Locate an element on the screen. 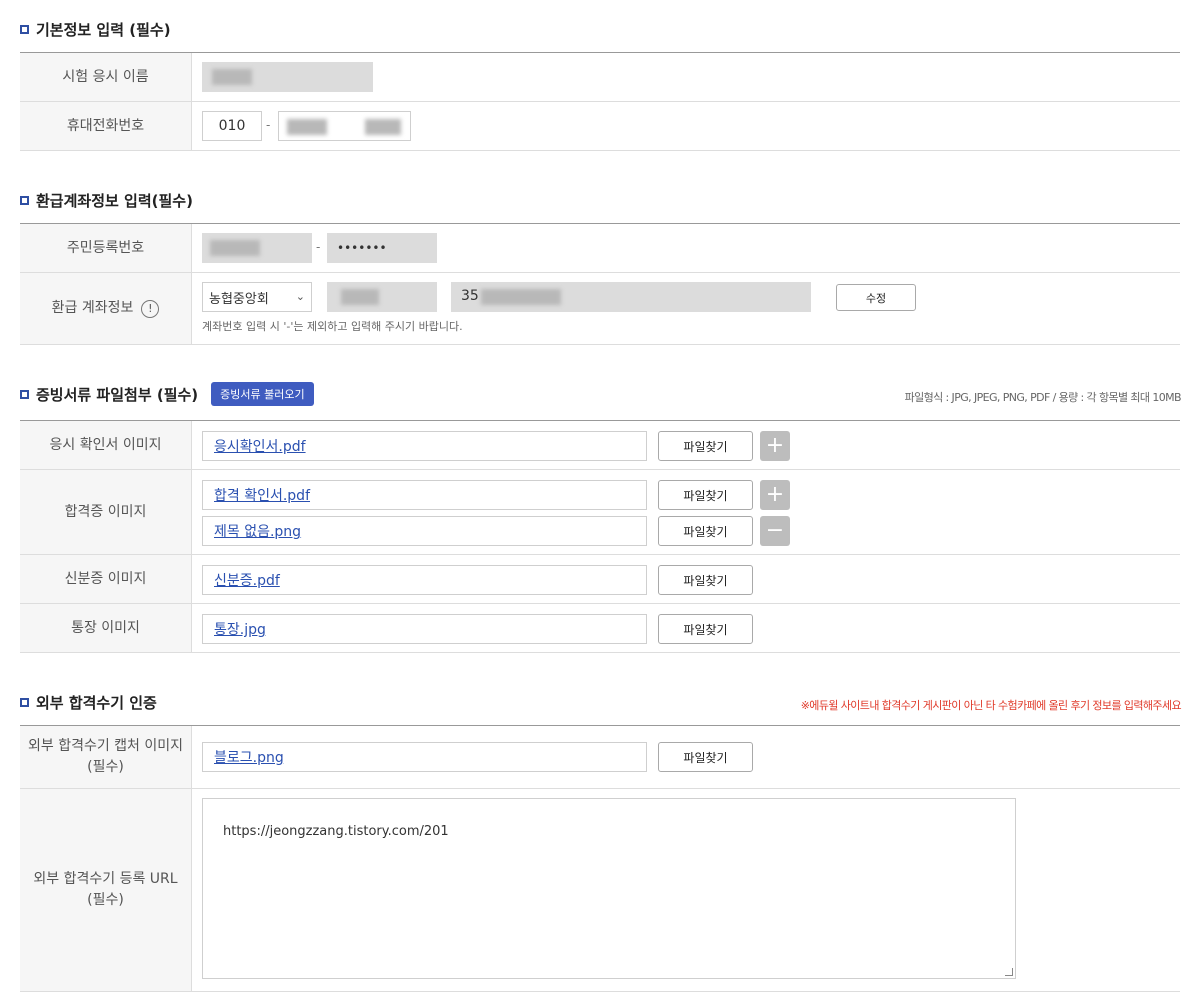 Image resolution: width=1193 pixels, height=1002 pixels. ssn-label: 주민등록번호 is located at coordinates (106, 248).